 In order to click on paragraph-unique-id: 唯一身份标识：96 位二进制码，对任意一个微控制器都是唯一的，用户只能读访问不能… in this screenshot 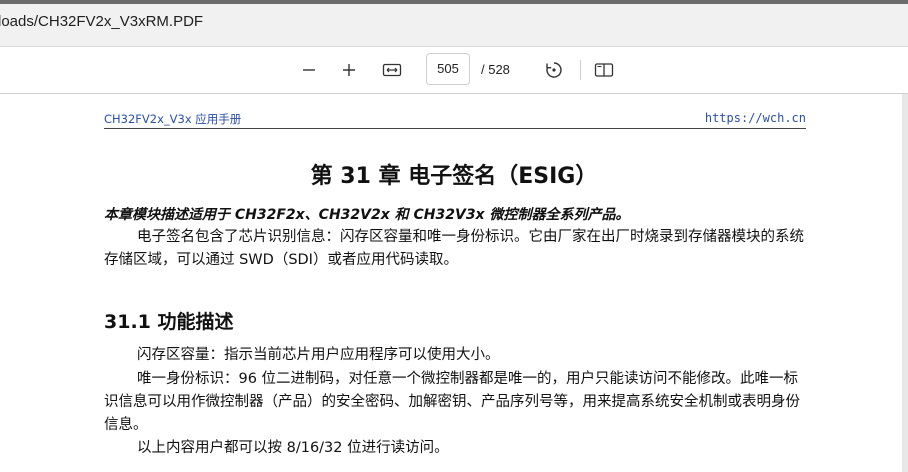, I will do `click(452, 402)`.